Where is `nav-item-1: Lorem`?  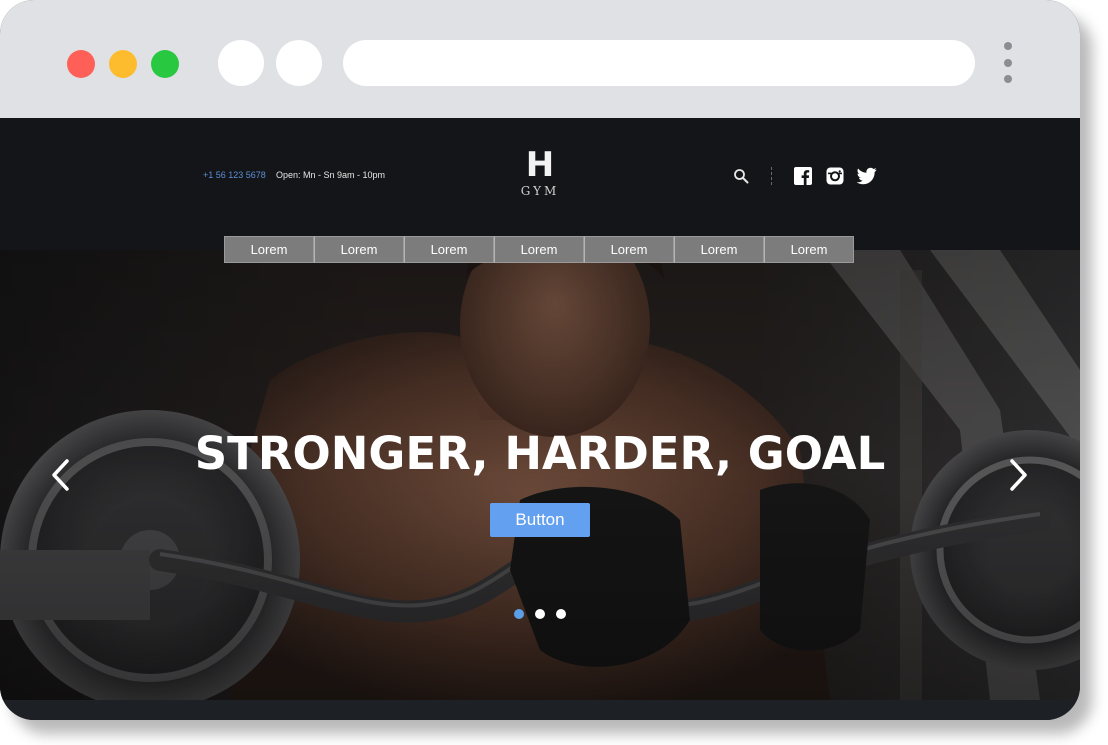 nav-item-1: Lorem is located at coordinates (269, 249).